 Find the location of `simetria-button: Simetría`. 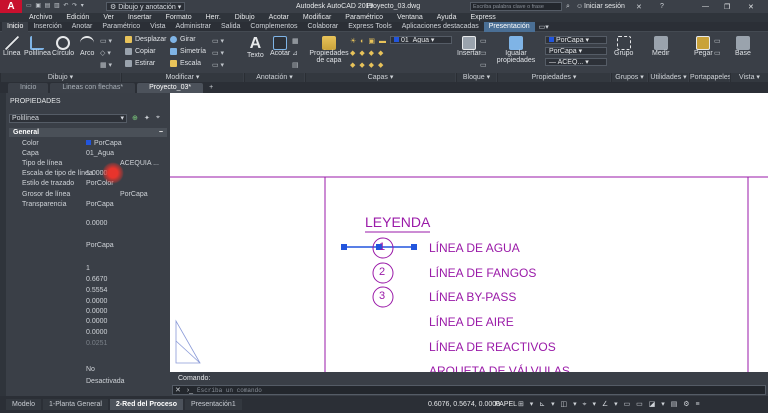

simetria-button: Simetría is located at coordinates (188, 51).